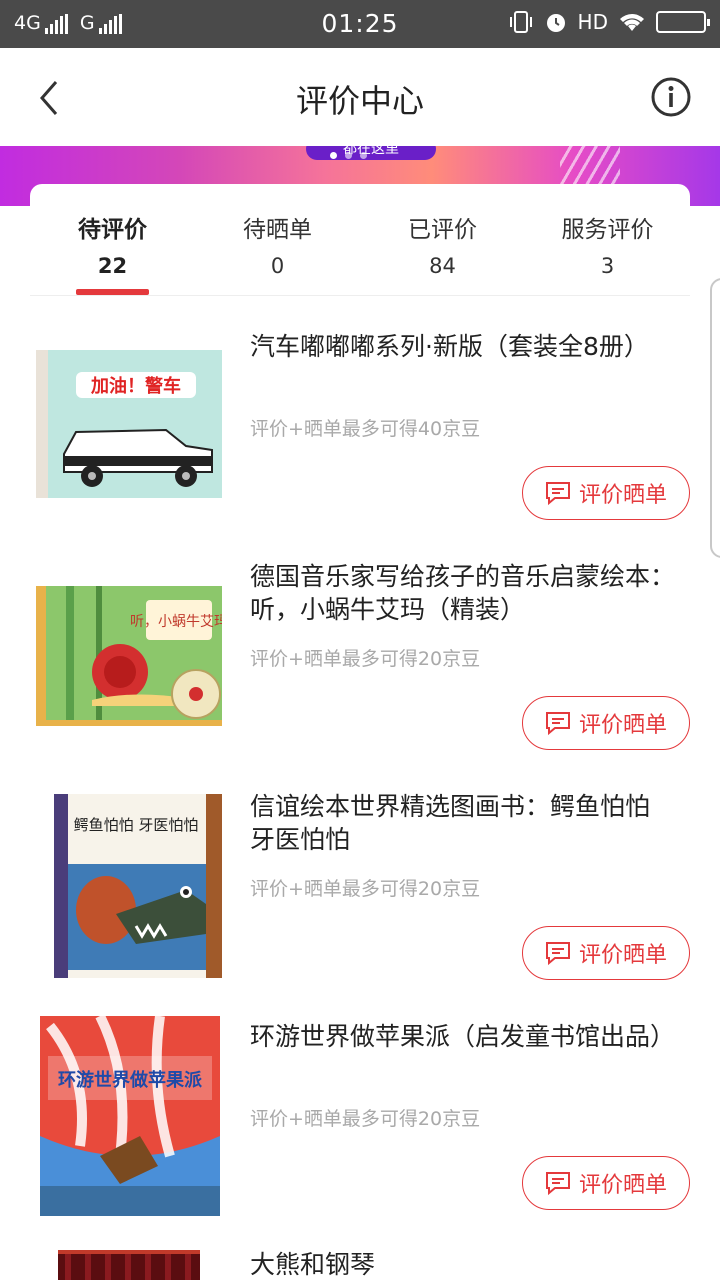 Image resolution: width=720 pixels, height=1280 pixels. What do you see at coordinates (632, 22) in the screenshot?
I see `wifi-icon` at bounding box center [632, 22].